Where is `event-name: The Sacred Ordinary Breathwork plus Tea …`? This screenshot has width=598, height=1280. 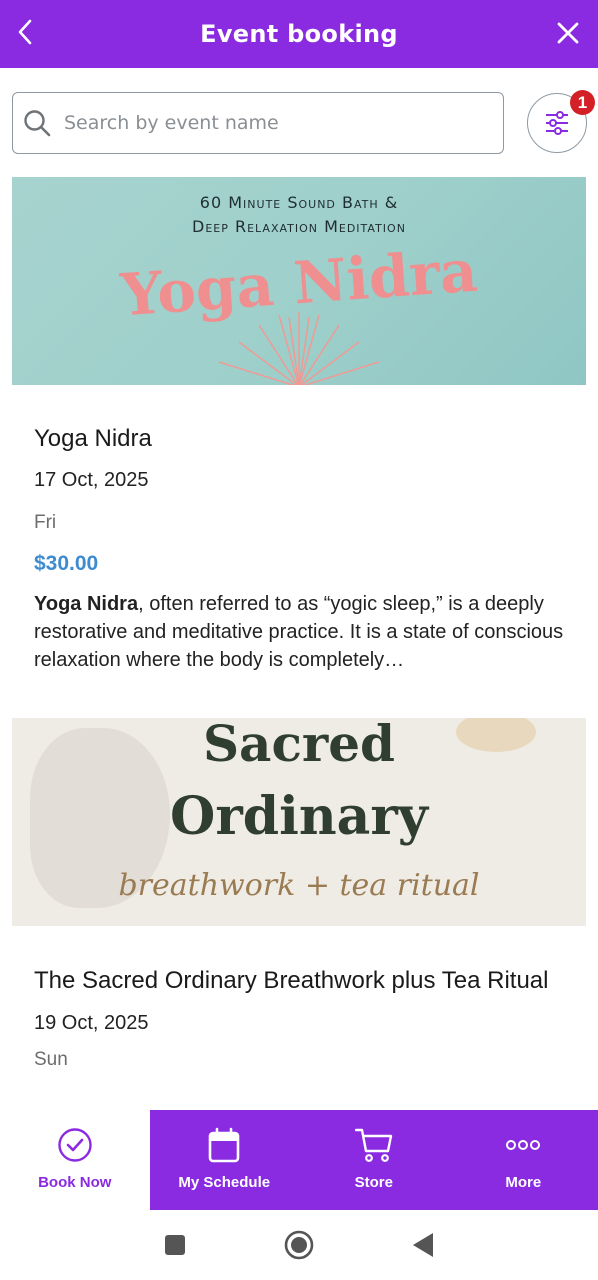
event-name: The Sacred Ordinary Breathwork plus Tea … is located at coordinates (291, 980).